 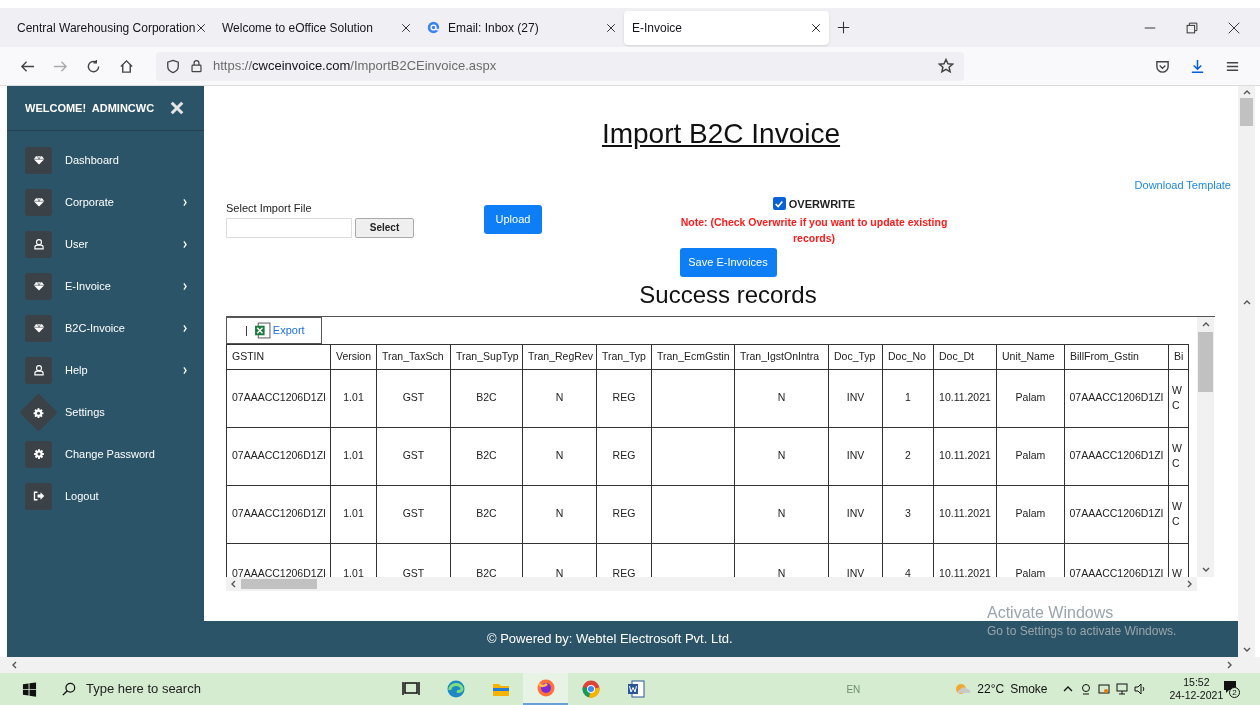 I want to click on upload-button: Upload, so click(x=513, y=219).